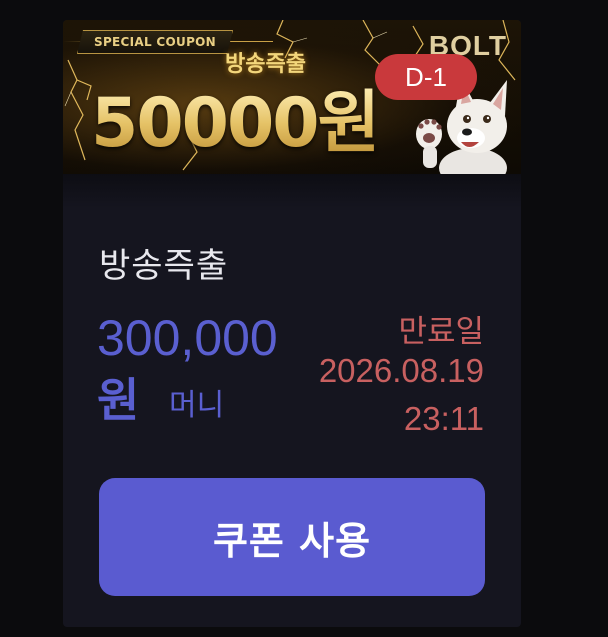 This screenshot has height=637, width=608. Describe the element at coordinates (187, 338) in the screenshot. I see `reward-amount: 300,000` at that location.